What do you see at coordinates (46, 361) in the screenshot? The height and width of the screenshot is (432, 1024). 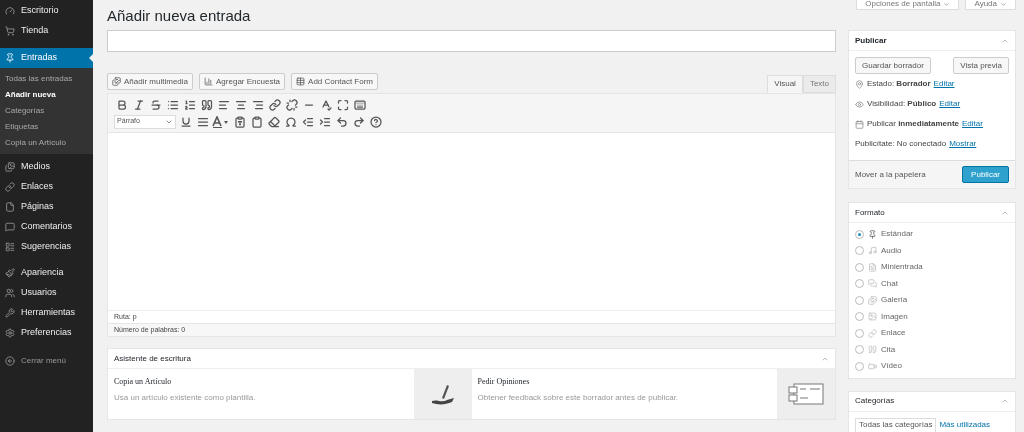 I see `collapse-menu: Cerrar menú` at bounding box center [46, 361].